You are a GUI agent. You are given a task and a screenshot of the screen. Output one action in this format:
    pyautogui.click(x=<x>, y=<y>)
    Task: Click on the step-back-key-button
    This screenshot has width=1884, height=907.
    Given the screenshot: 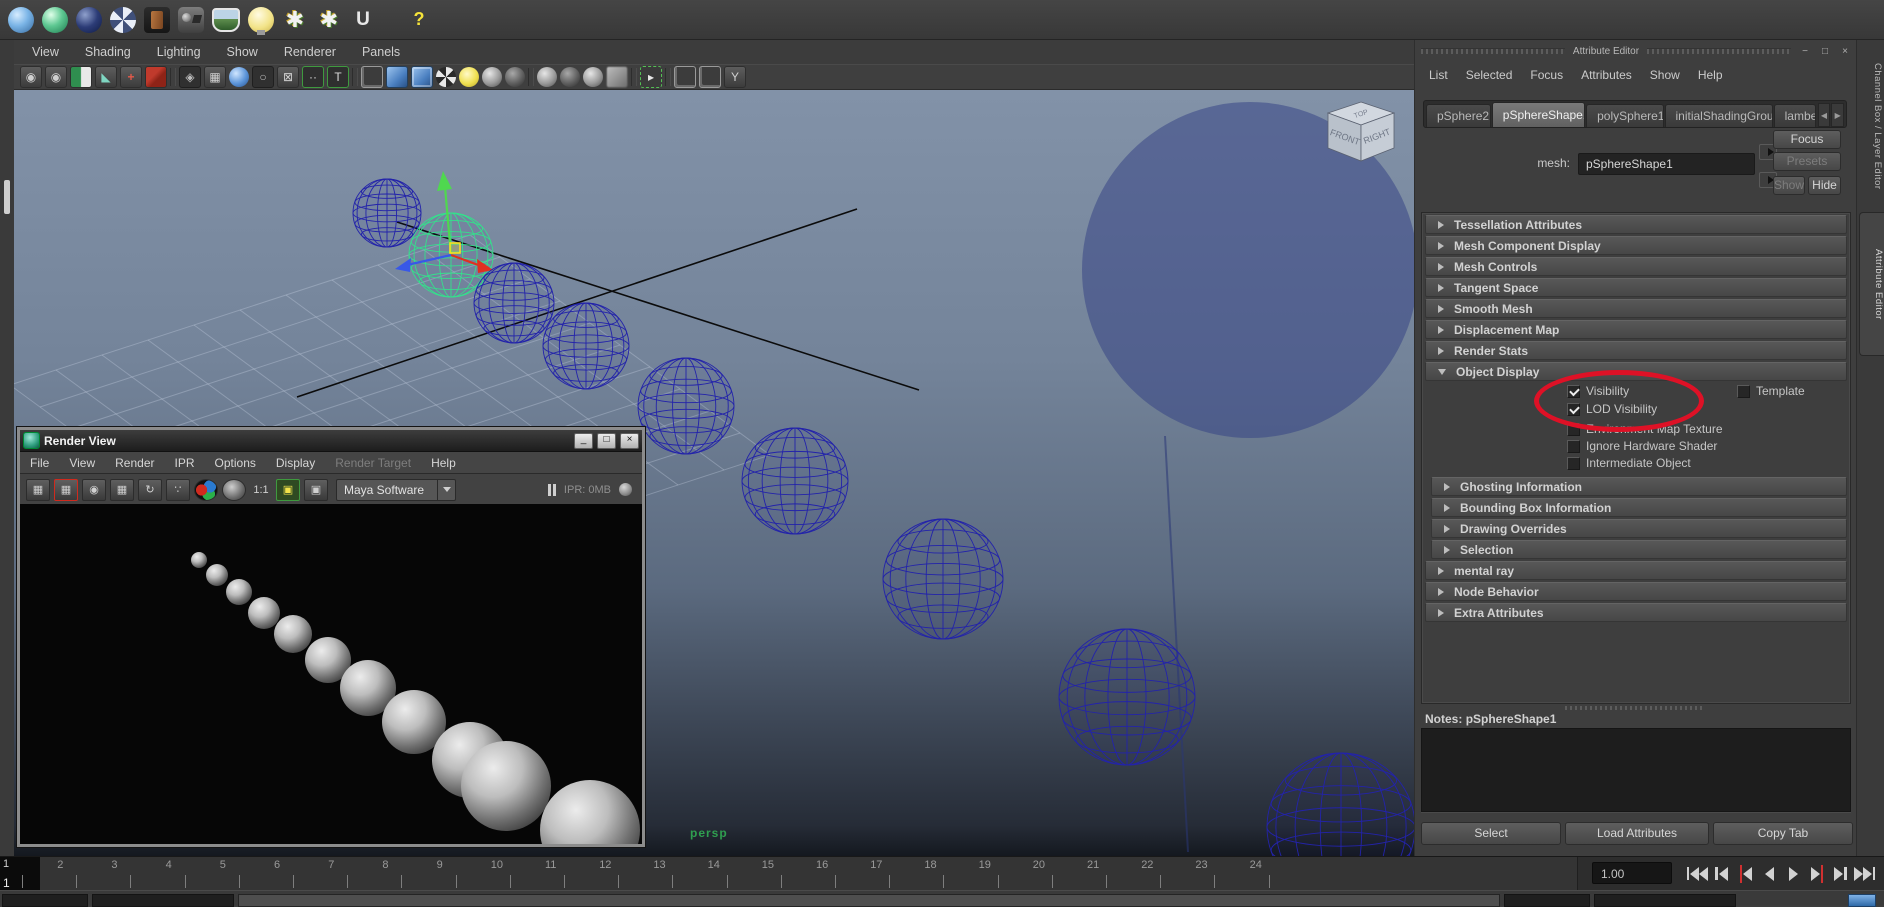 What is the action you would take?
    pyautogui.click(x=1745, y=873)
    